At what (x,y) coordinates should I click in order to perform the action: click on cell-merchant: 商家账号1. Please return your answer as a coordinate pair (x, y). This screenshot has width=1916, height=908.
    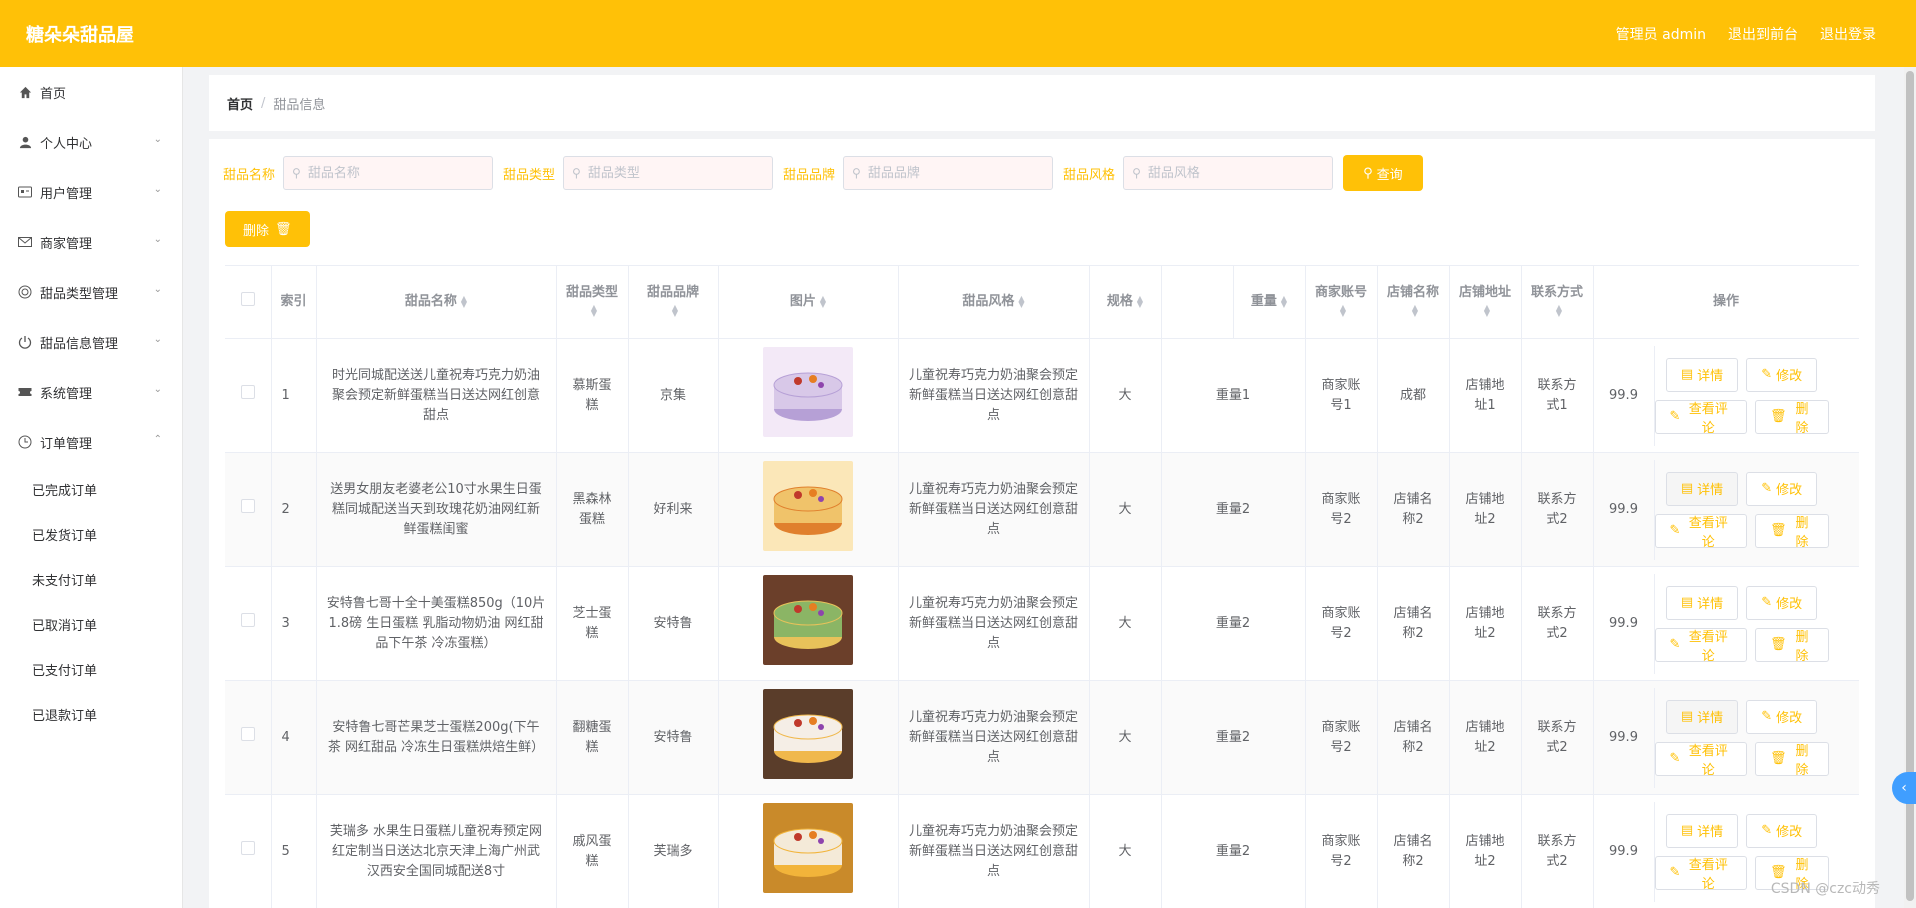
    Looking at the image, I should click on (1341, 395).